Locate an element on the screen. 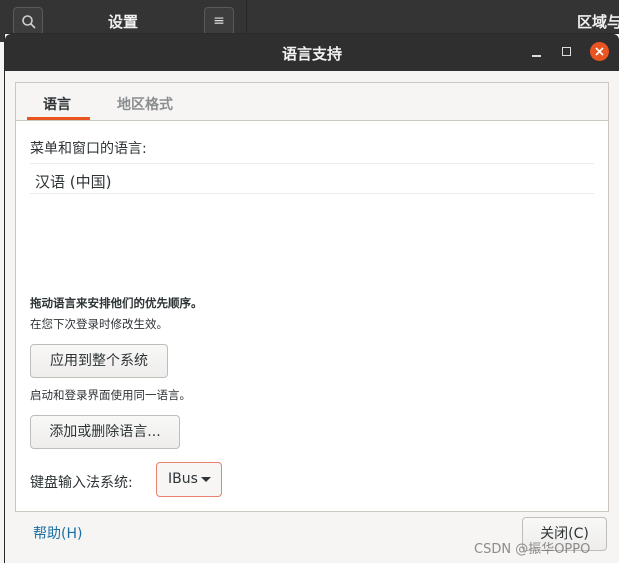 The image size is (619, 563). maximize-button is located at coordinates (567, 52).